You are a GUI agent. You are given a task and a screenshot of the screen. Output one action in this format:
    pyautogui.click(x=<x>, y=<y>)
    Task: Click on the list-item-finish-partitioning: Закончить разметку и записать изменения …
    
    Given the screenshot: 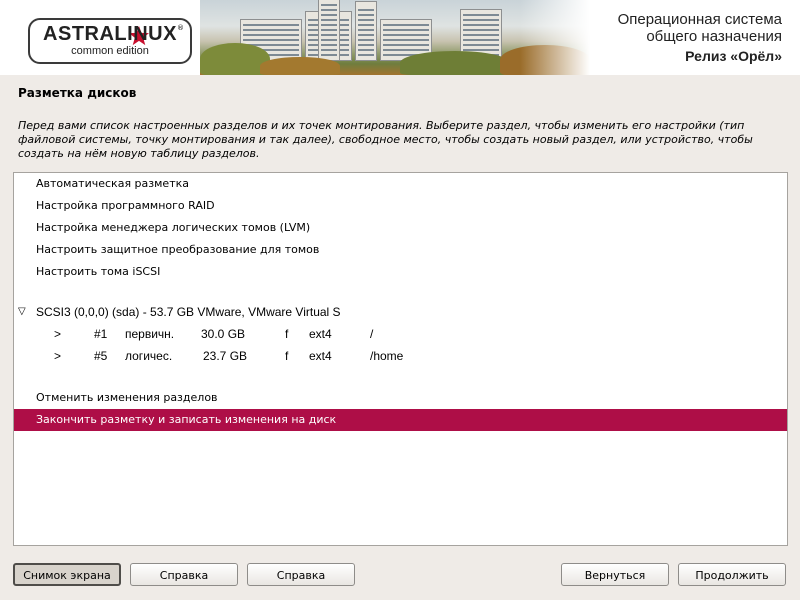 What is the action you would take?
    pyautogui.click(x=400, y=420)
    